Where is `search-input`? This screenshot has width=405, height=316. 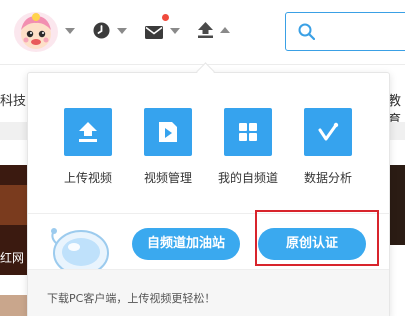 search-input is located at coordinates (345, 31).